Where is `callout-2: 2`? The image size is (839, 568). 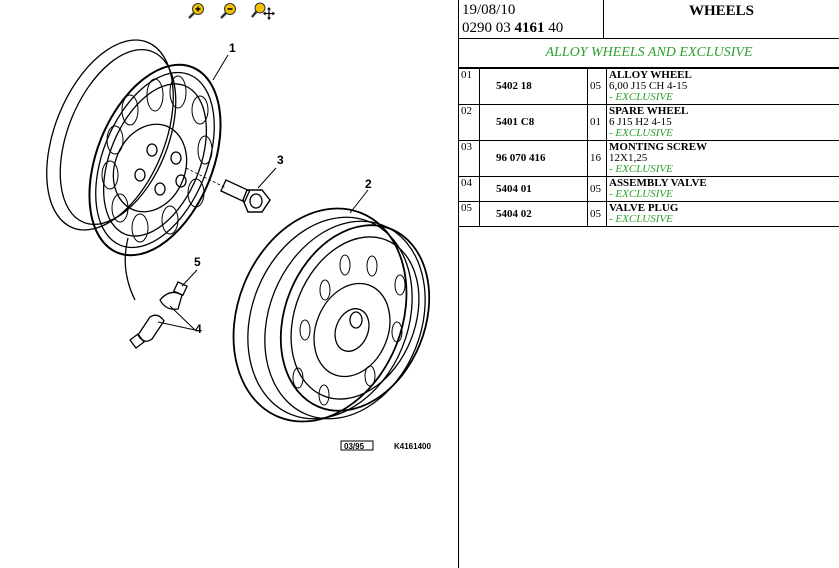 callout-2: 2 is located at coordinates (368, 184).